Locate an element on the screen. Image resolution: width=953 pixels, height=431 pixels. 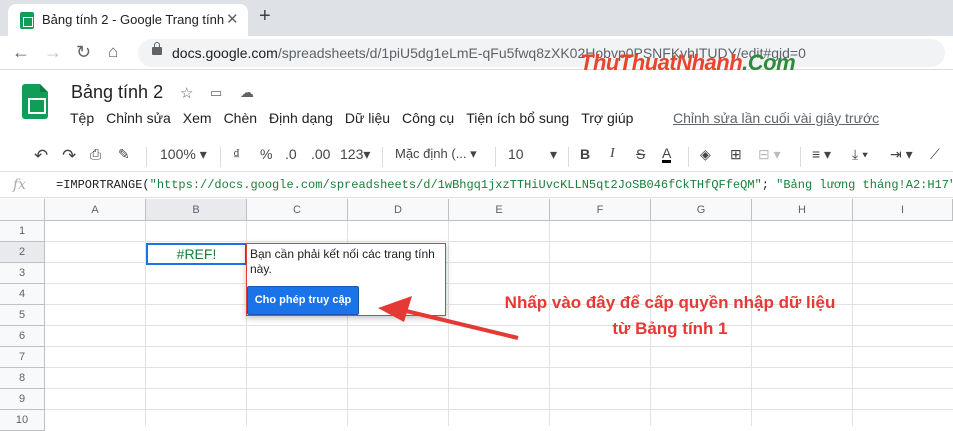
arrow-head is located at coordinates (395, 309).